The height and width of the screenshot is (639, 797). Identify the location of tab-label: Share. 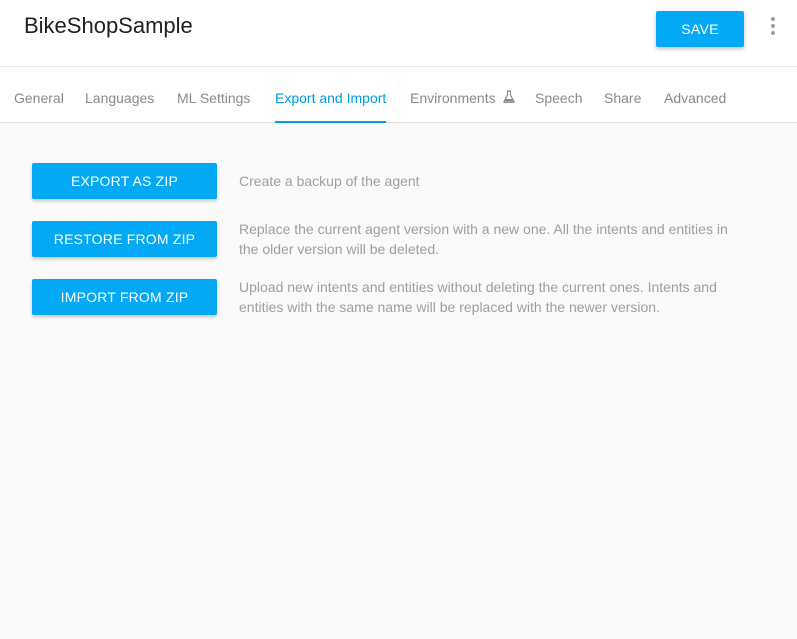
(623, 98).